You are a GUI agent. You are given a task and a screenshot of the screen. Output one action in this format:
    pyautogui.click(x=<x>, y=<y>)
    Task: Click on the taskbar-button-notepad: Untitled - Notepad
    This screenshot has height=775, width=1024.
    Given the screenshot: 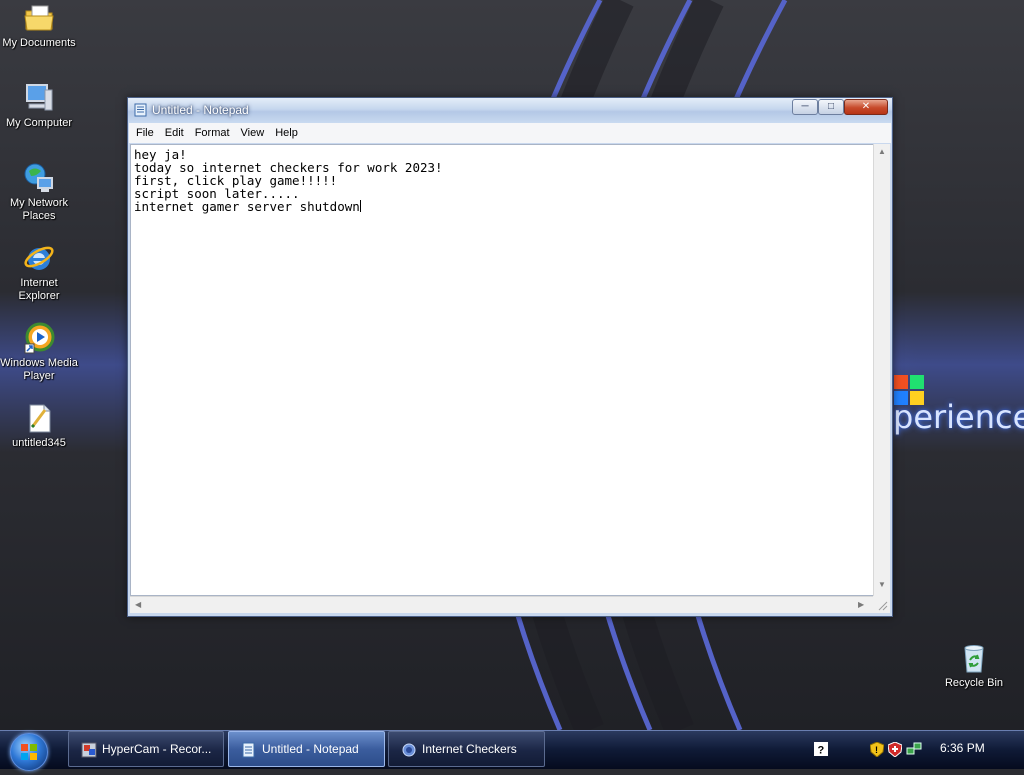 What is the action you would take?
    pyautogui.click(x=306, y=749)
    